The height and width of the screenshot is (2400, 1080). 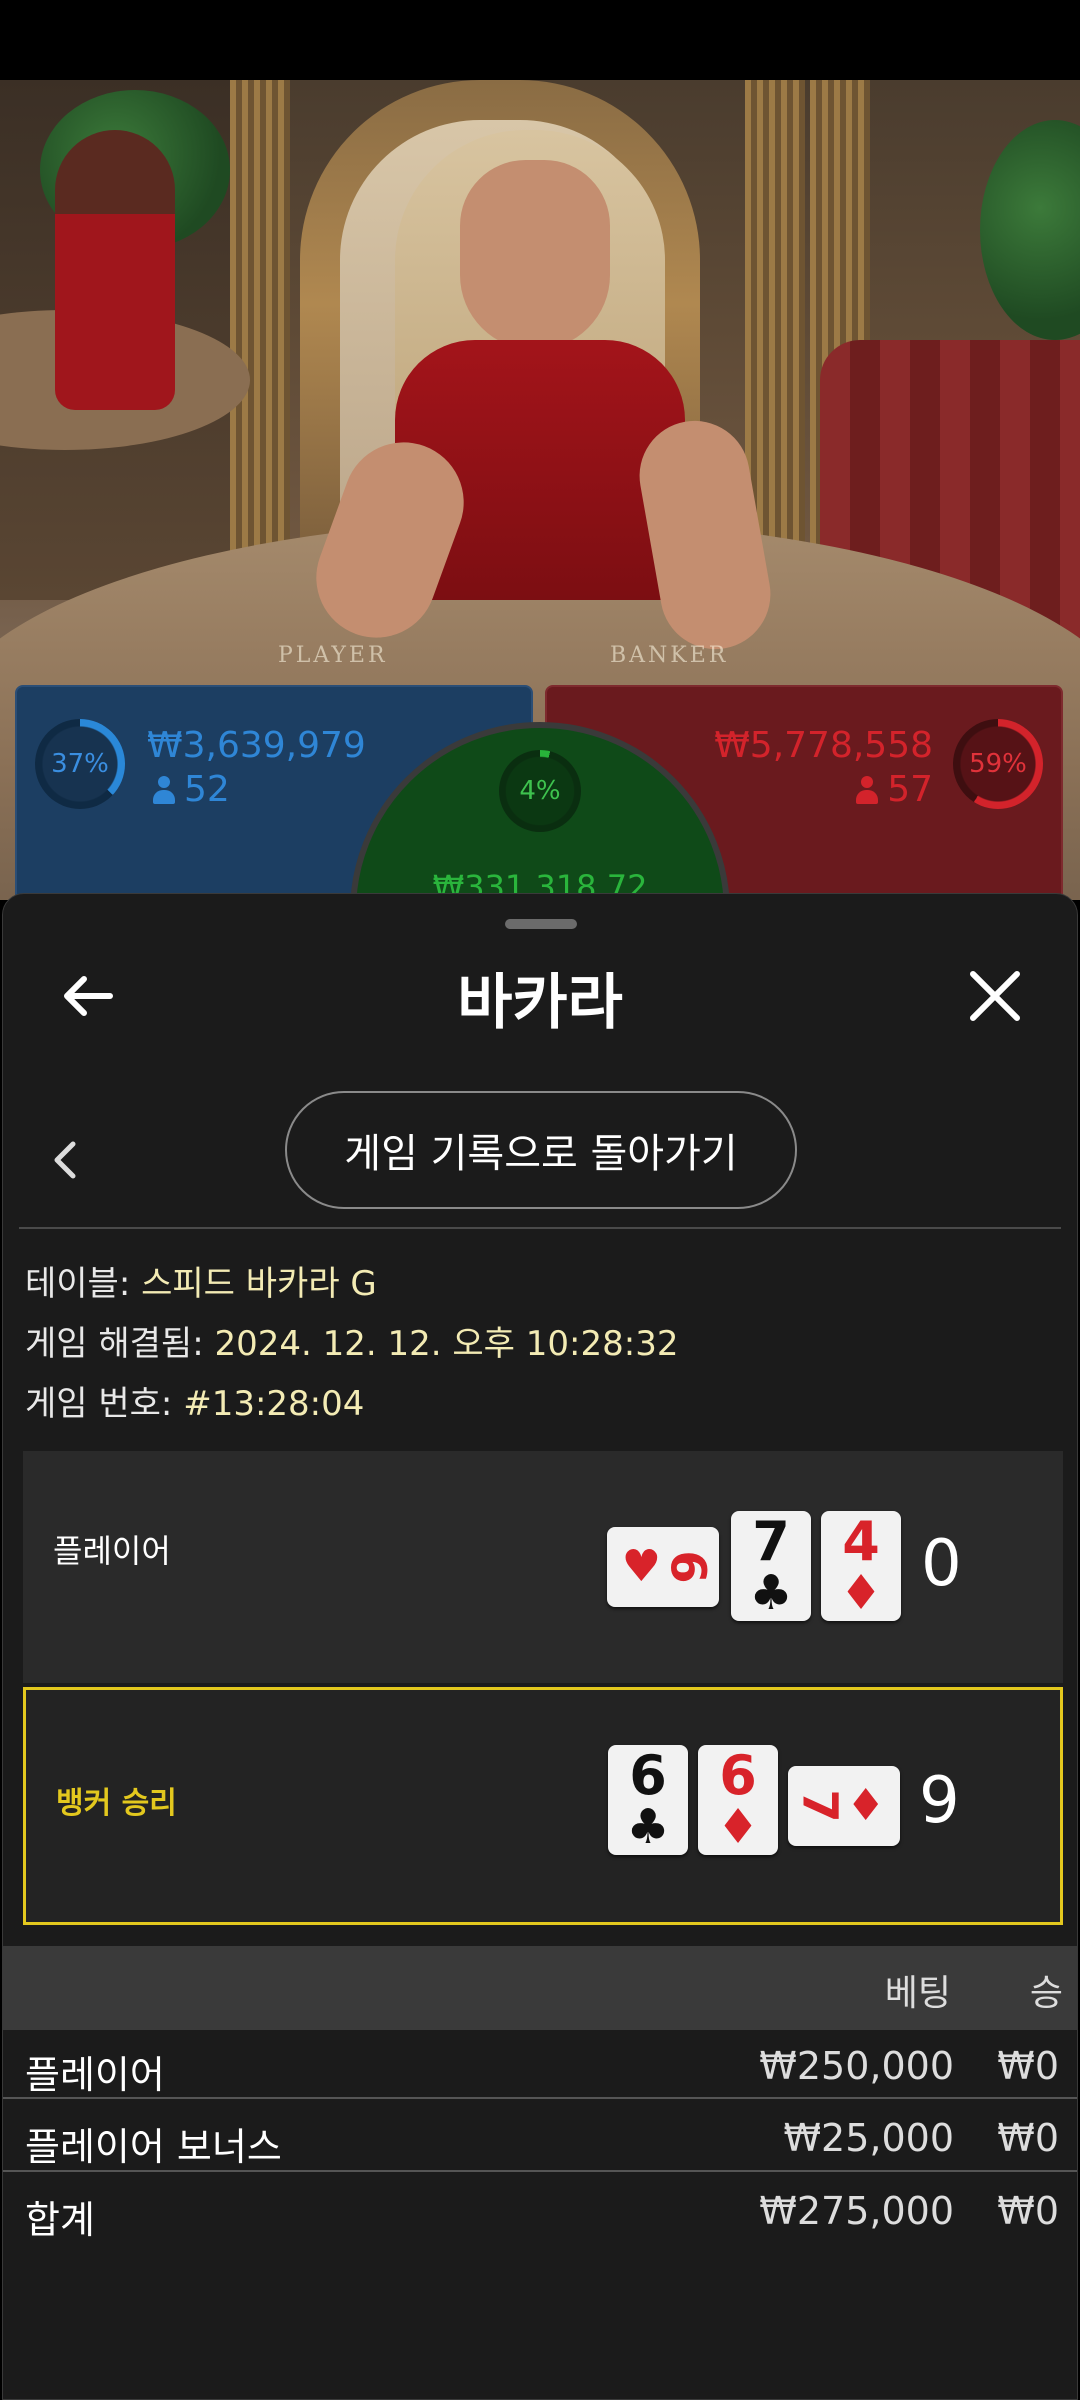 I want to click on player-count-value: 52, so click(x=207, y=789).